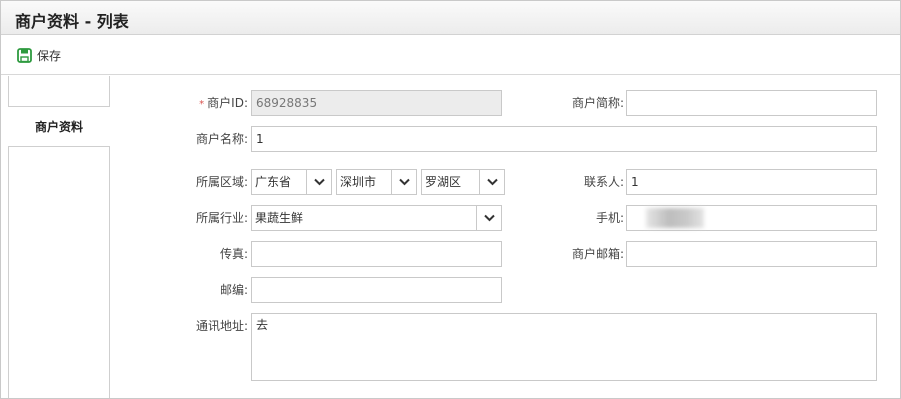 The image size is (901, 399). Describe the element at coordinates (597, 103) in the screenshot. I see `merchant-short-name-label: 商户简称:` at that location.